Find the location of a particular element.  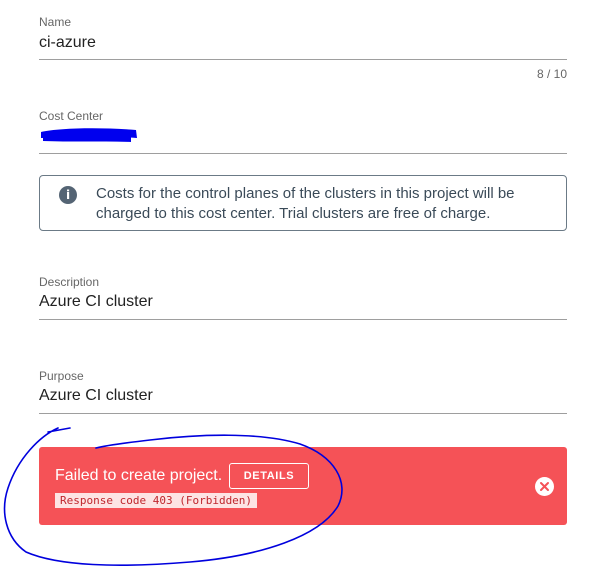

name-input: ci-azure is located at coordinates (67, 43).